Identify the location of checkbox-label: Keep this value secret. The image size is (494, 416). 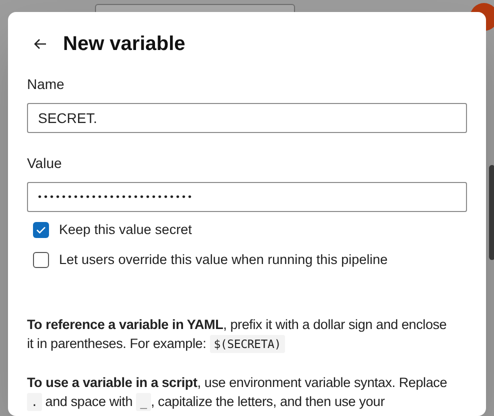
(125, 230).